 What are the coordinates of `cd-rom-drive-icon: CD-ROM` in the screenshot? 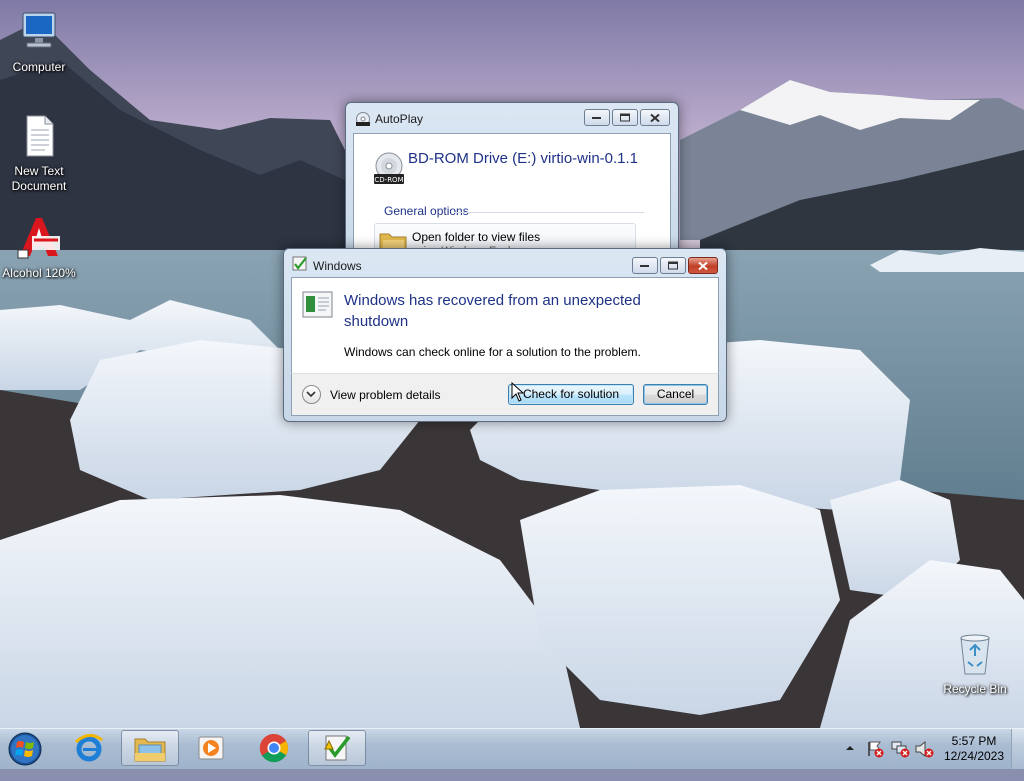 It's located at (389, 170).